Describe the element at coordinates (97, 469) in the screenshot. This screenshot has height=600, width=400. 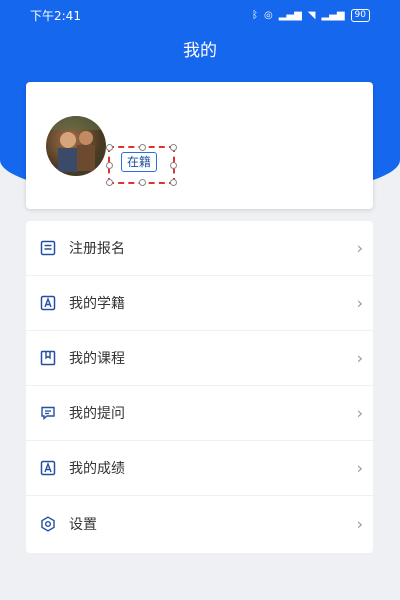
I see `menu-item-label: 我的成绩` at that location.